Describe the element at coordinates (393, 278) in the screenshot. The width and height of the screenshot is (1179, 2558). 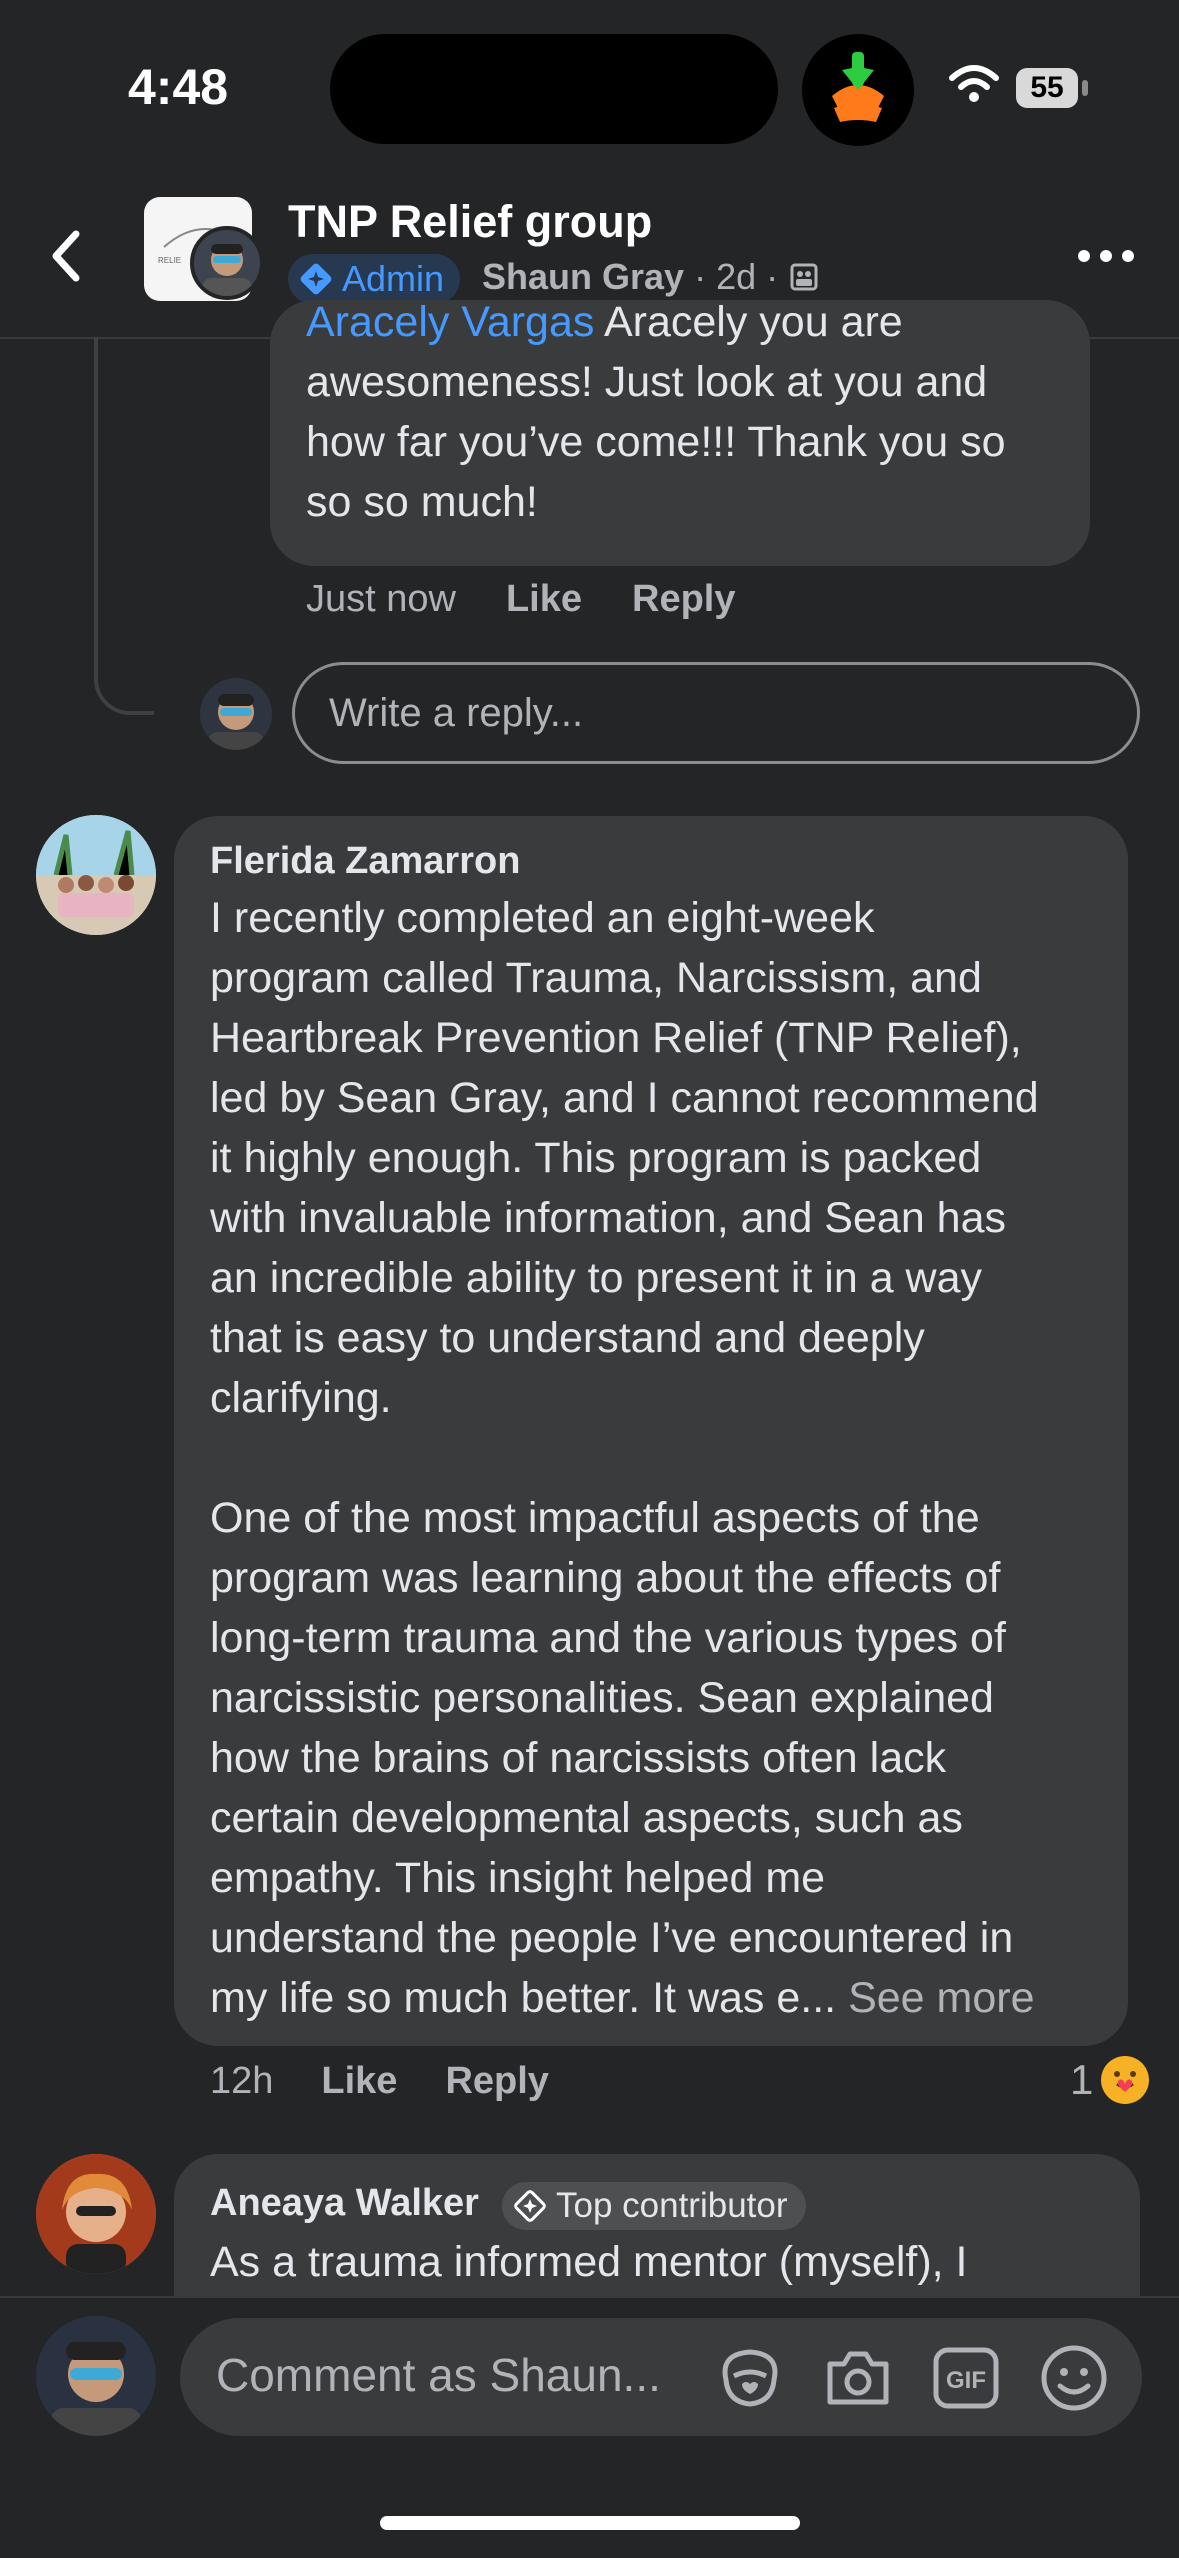
I see `admin-badge-label: Admin` at that location.